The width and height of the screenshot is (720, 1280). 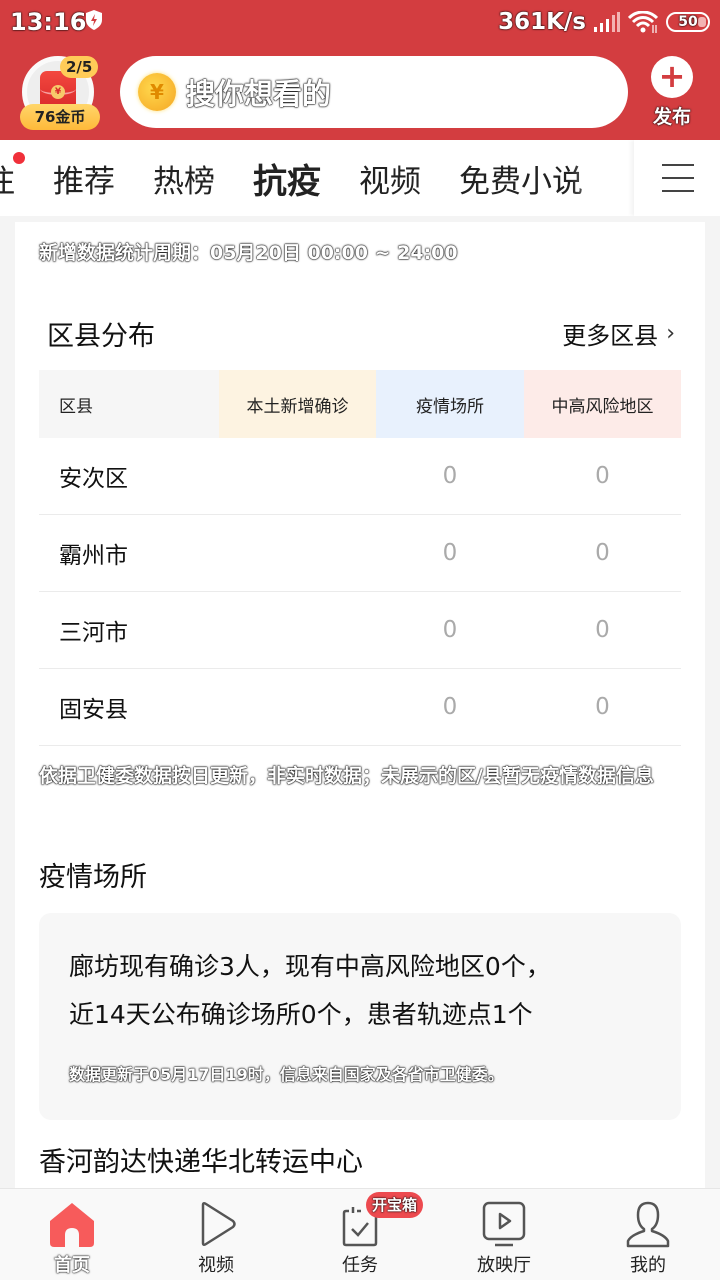 I want to click on data-source-note: 依据卫健委数据按日更新，非实时数据；未展示的区/县暂无疫情数据信息, so click(x=346, y=776).